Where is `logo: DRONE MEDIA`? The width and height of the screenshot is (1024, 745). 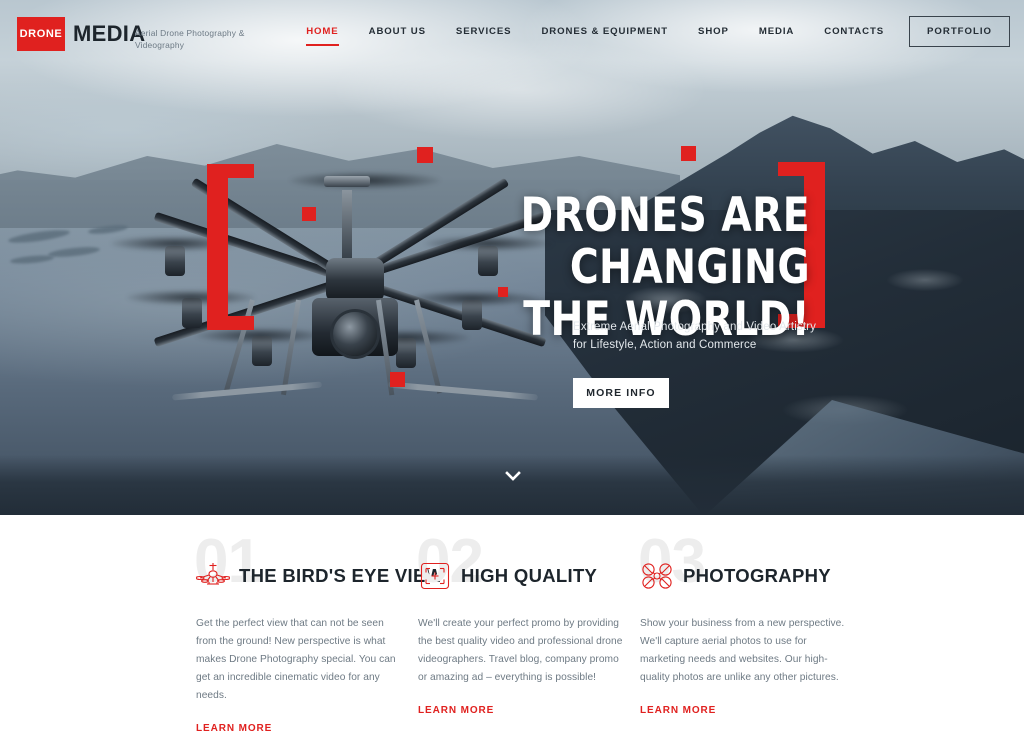 logo: DRONE MEDIA is located at coordinates (81, 34).